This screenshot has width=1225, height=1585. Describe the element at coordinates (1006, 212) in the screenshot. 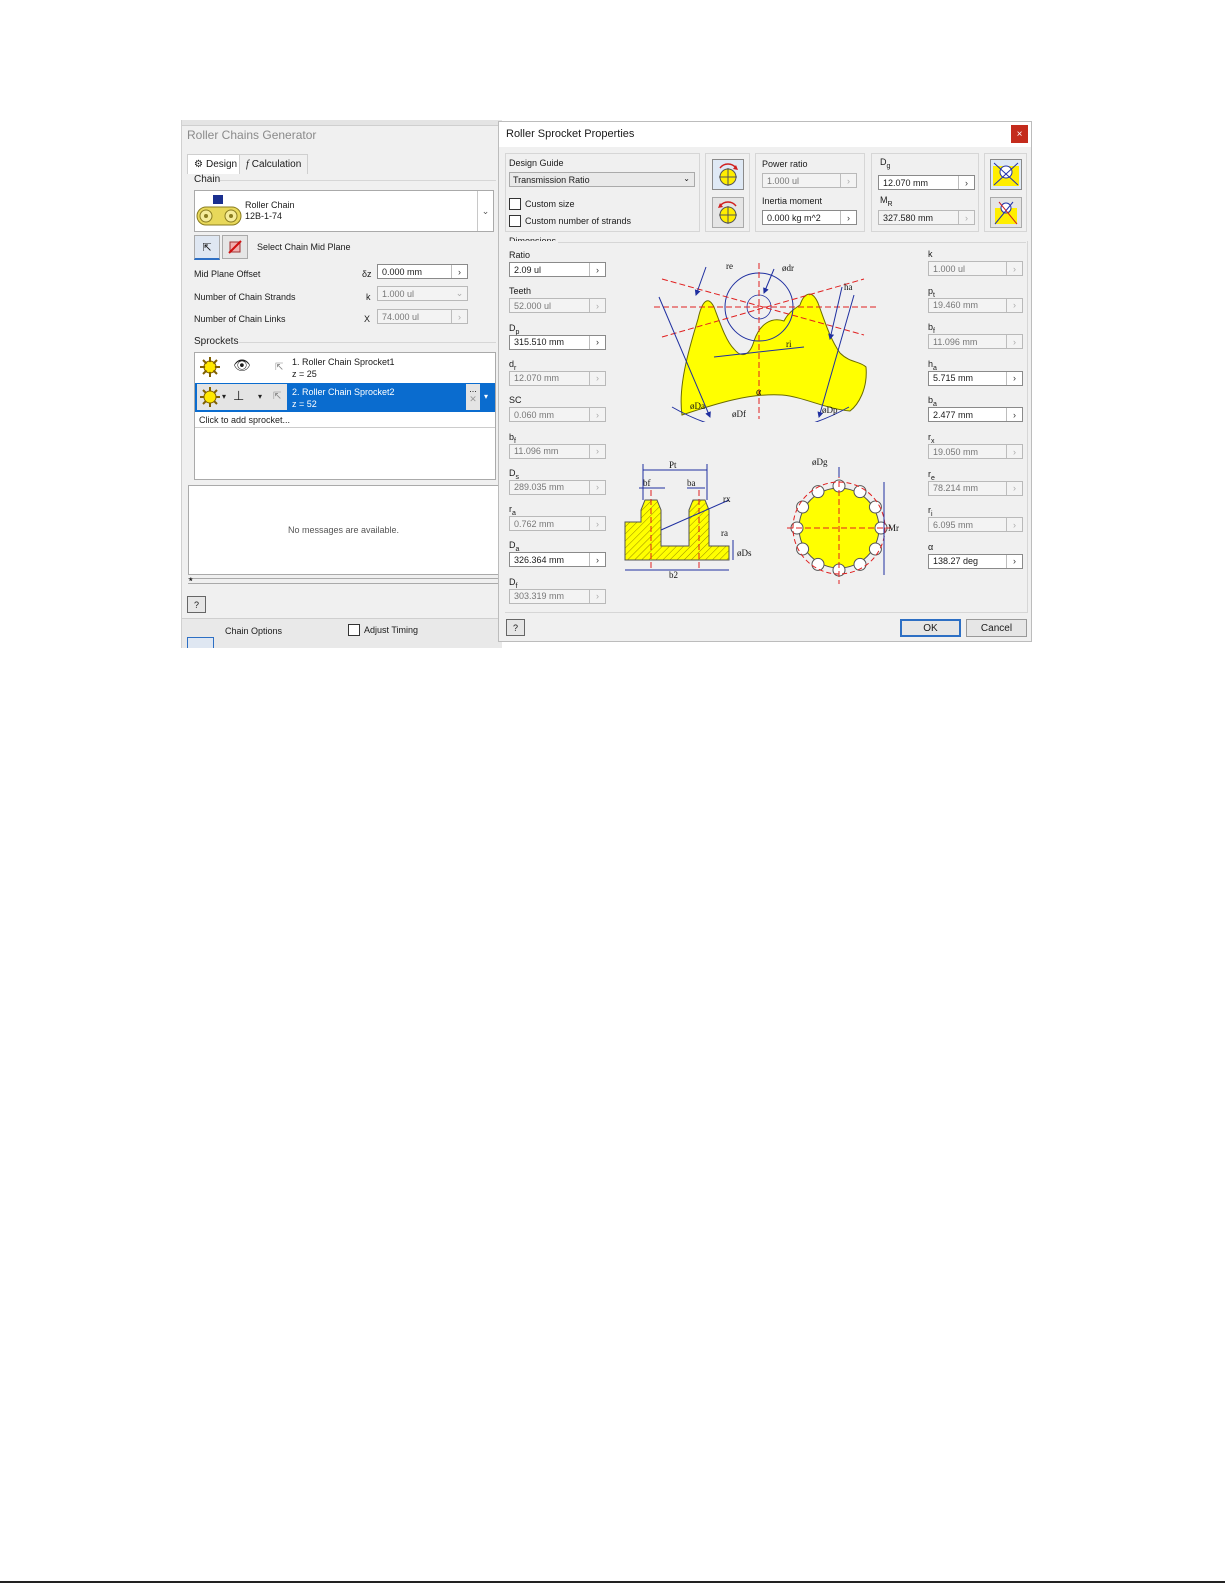

I see `measure-teeth-button` at that location.